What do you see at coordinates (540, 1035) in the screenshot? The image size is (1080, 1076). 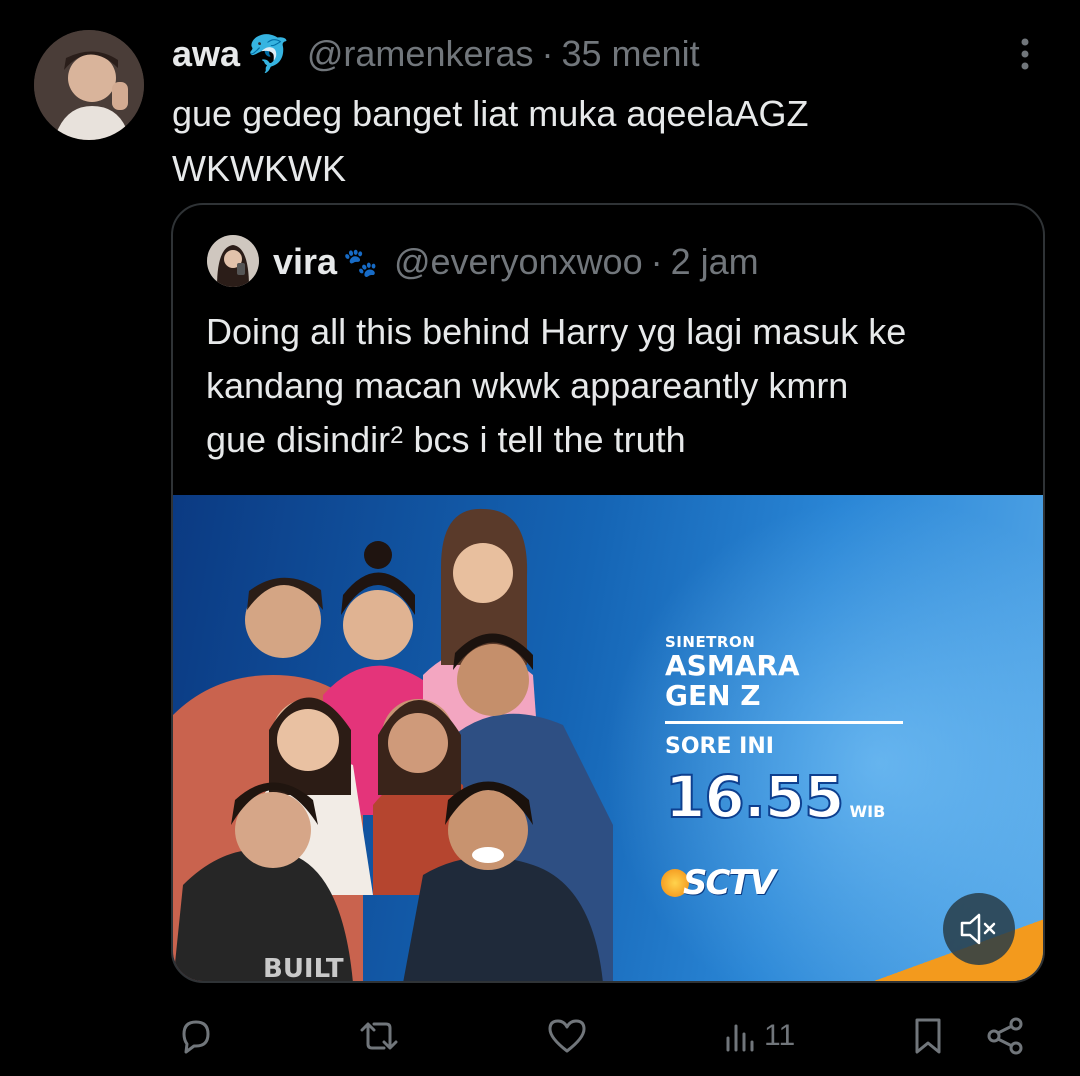 I see `tweet-actions: 11` at bounding box center [540, 1035].